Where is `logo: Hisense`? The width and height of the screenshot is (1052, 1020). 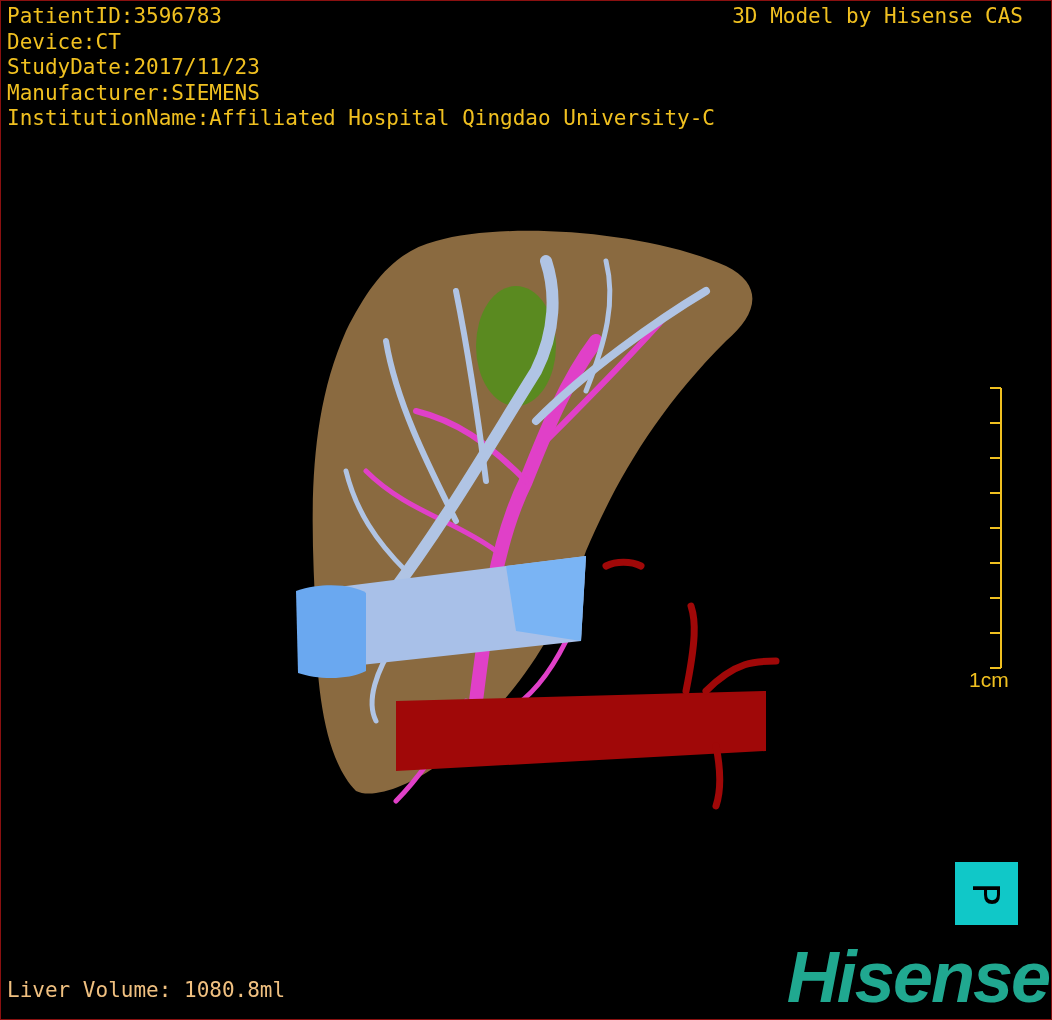 logo: Hisense is located at coordinates (917, 977).